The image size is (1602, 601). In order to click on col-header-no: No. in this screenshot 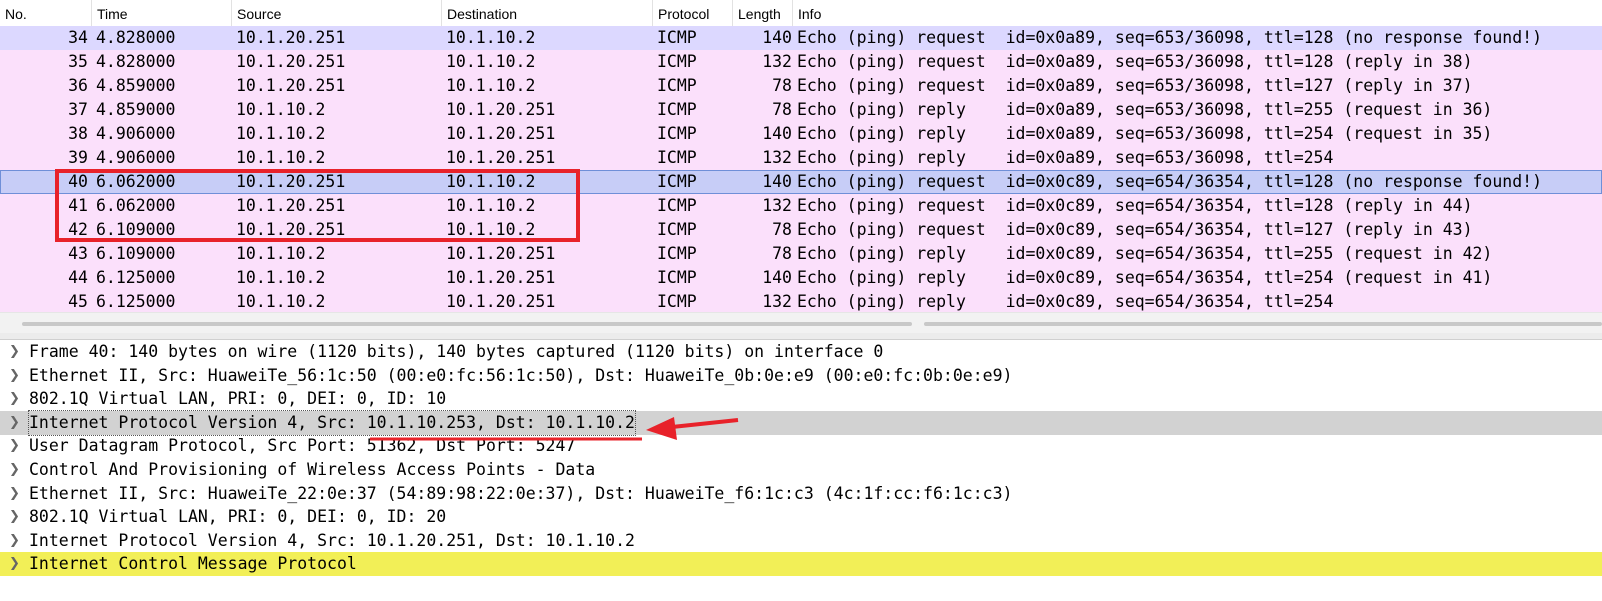, I will do `click(46, 13)`.